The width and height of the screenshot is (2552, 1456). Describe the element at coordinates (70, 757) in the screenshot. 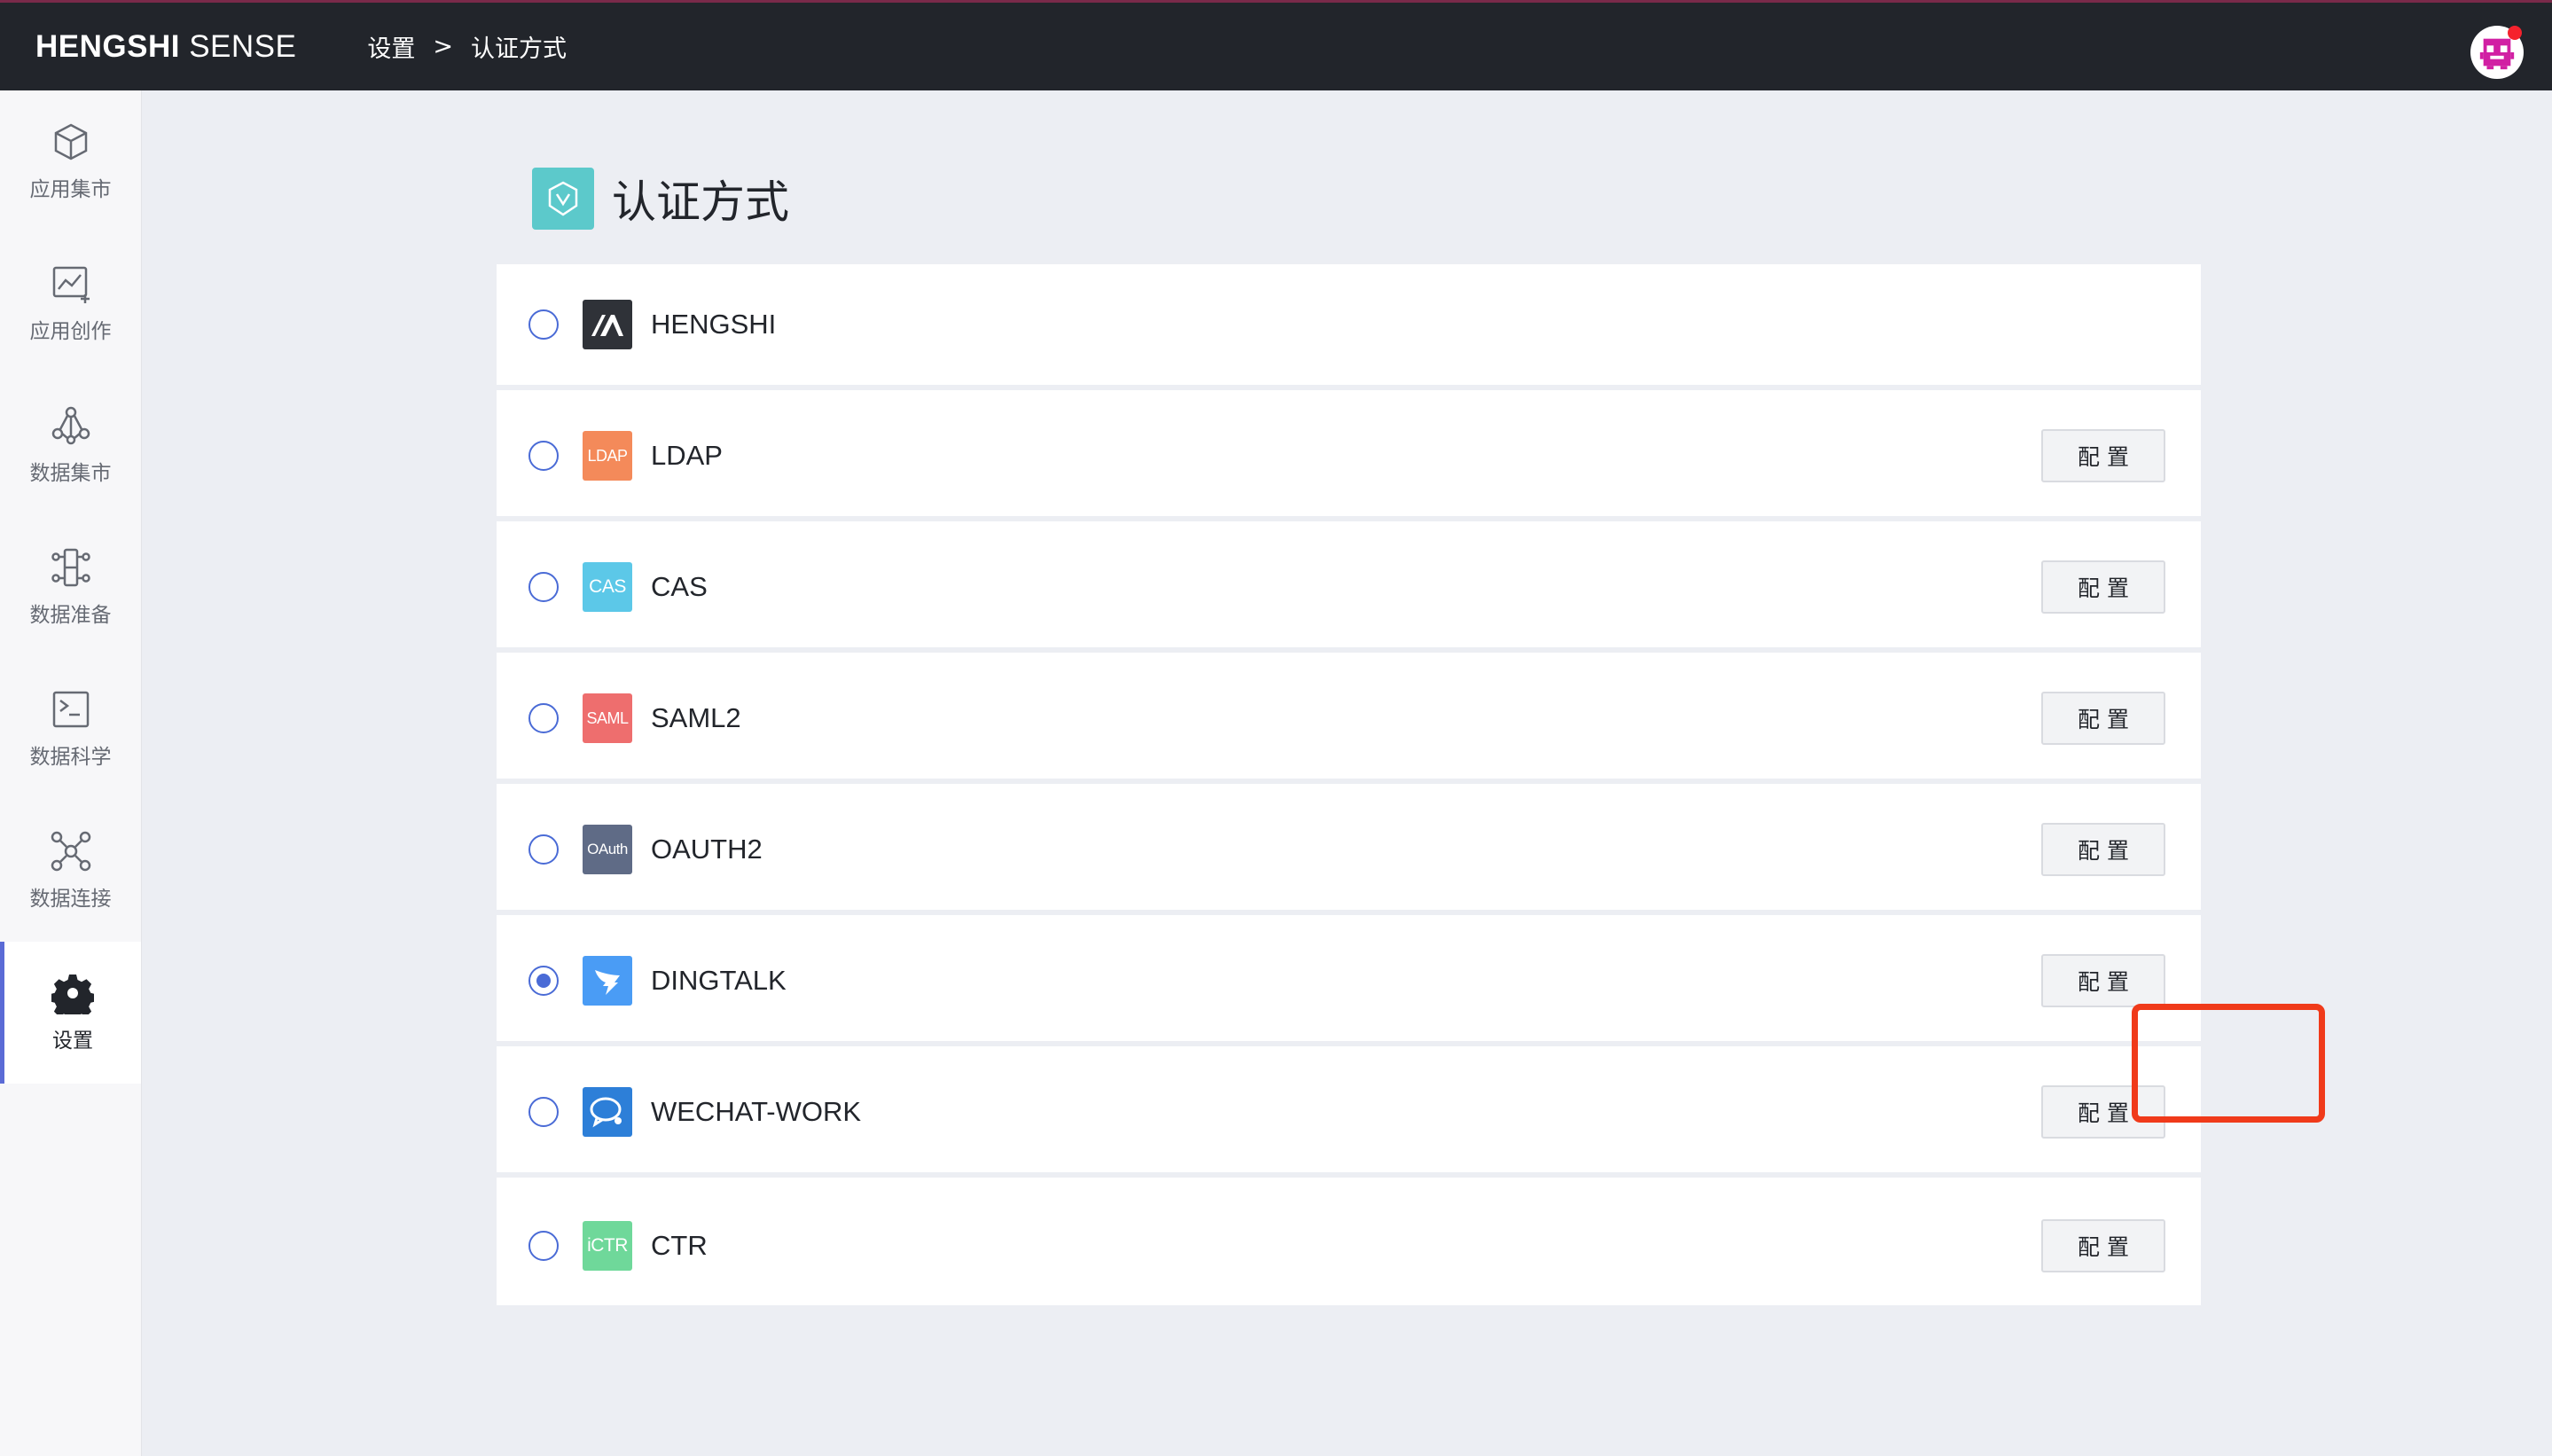

I see `sidebar-item-label: 数据科学` at that location.